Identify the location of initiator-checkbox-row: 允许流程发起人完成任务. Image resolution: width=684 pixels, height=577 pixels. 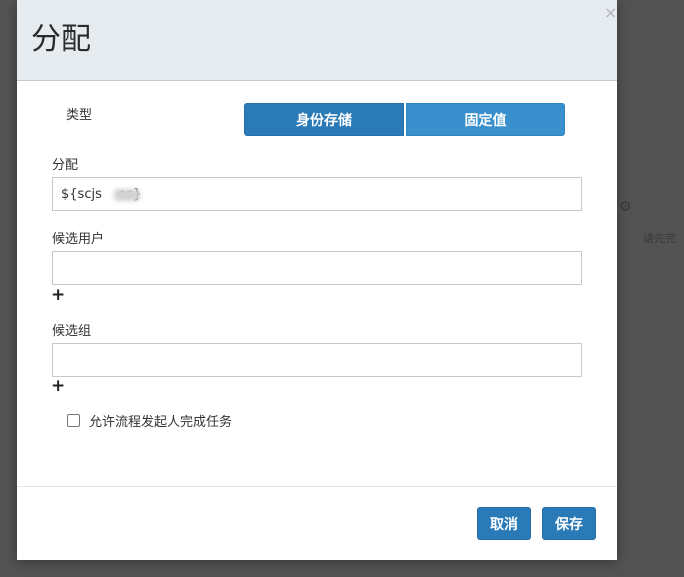
(150, 420).